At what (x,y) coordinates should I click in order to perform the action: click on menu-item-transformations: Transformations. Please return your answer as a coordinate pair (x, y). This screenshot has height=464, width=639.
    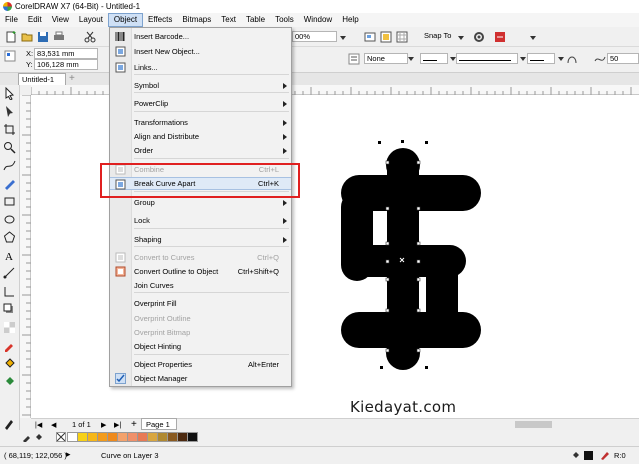
    Looking at the image, I should click on (200, 122).